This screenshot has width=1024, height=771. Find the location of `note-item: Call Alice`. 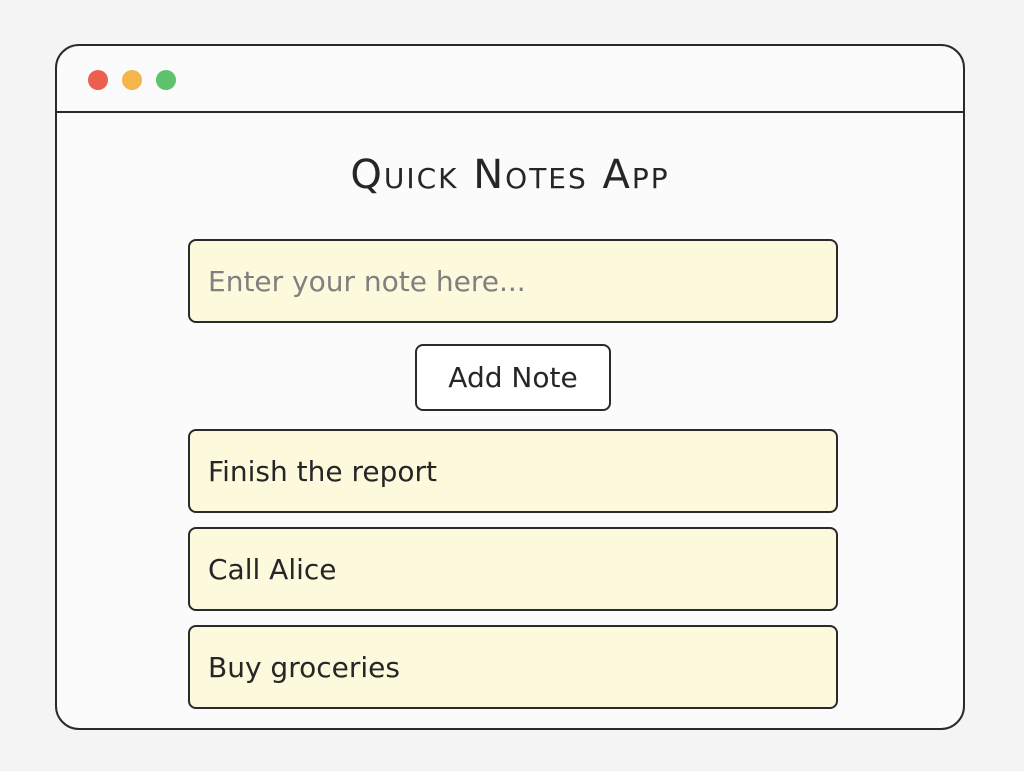

note-item: Call Alice is located at coordinates (513, 569).